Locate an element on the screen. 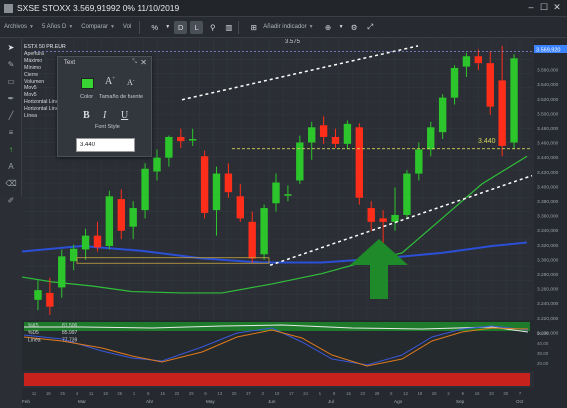 The height and width of the screenshot is (408, 567). legend-instrument-name: ESTX 50 PR.EUR is located at coordinates (45, 47).